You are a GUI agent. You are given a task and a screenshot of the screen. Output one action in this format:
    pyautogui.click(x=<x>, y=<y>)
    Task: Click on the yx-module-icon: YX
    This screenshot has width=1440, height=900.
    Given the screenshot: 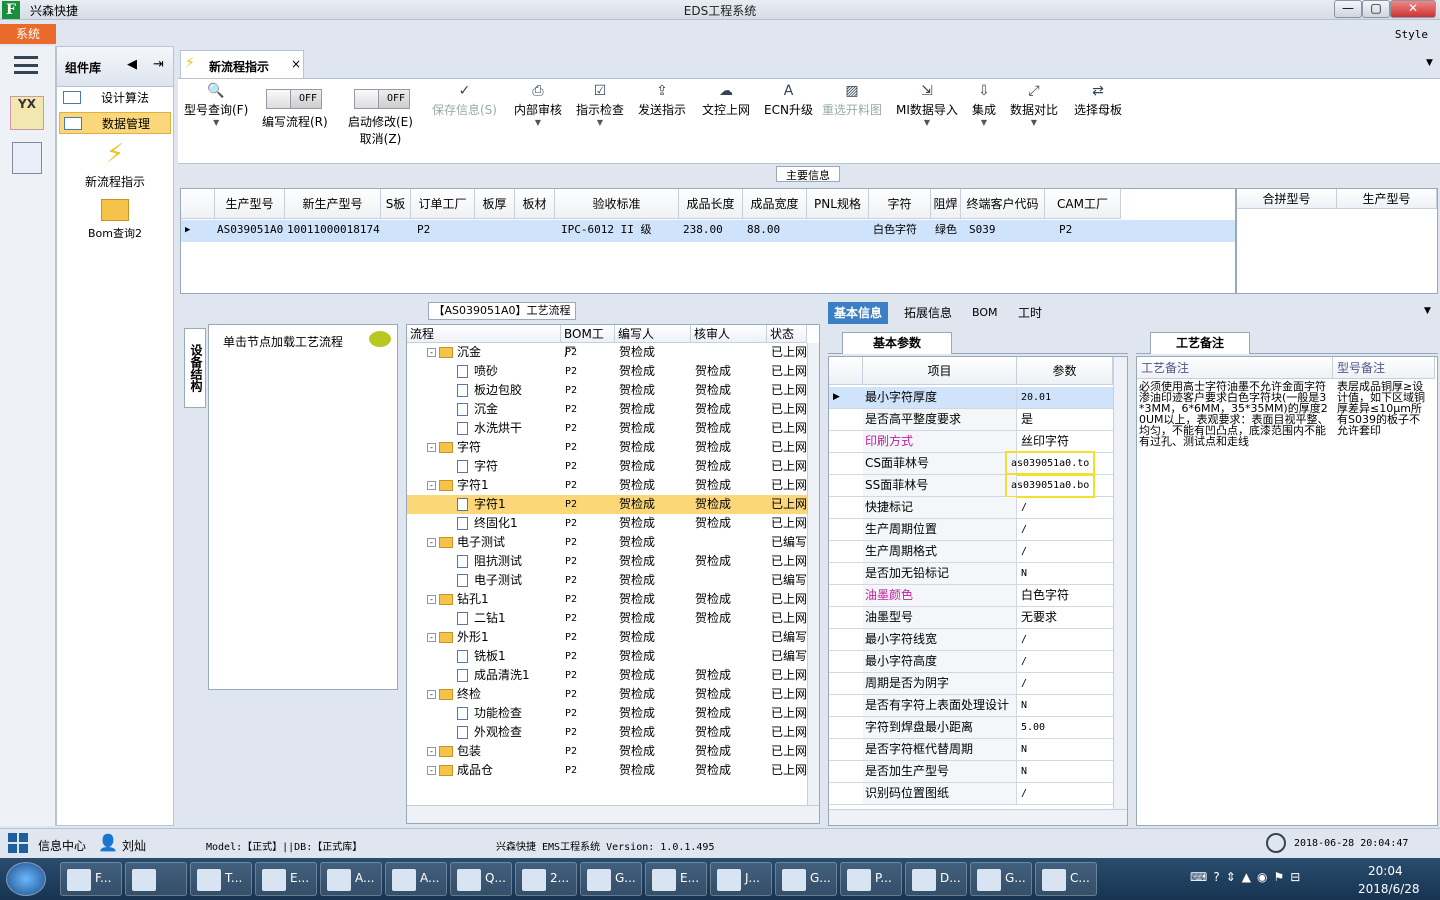 What is the action you would take?
    pyautogui.click(x=27, y=113)
    